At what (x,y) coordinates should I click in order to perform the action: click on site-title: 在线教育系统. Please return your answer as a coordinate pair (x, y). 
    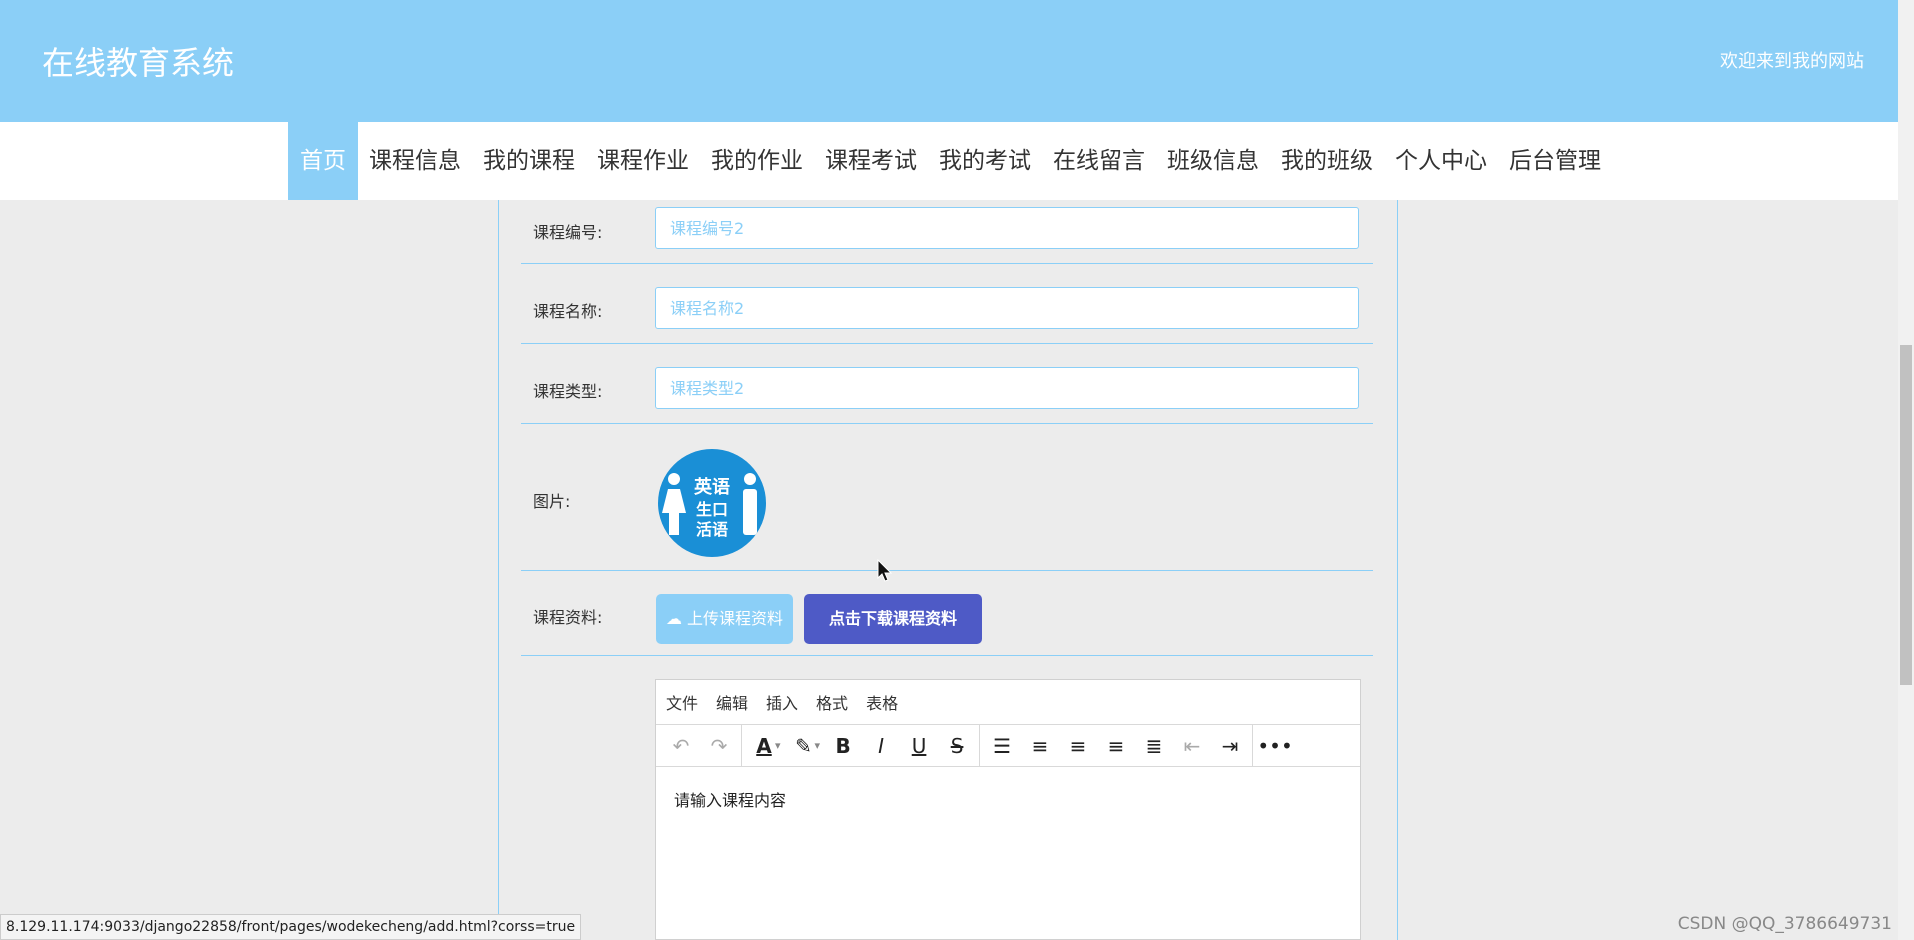
    Looking at the image, I should click on (138, 63).